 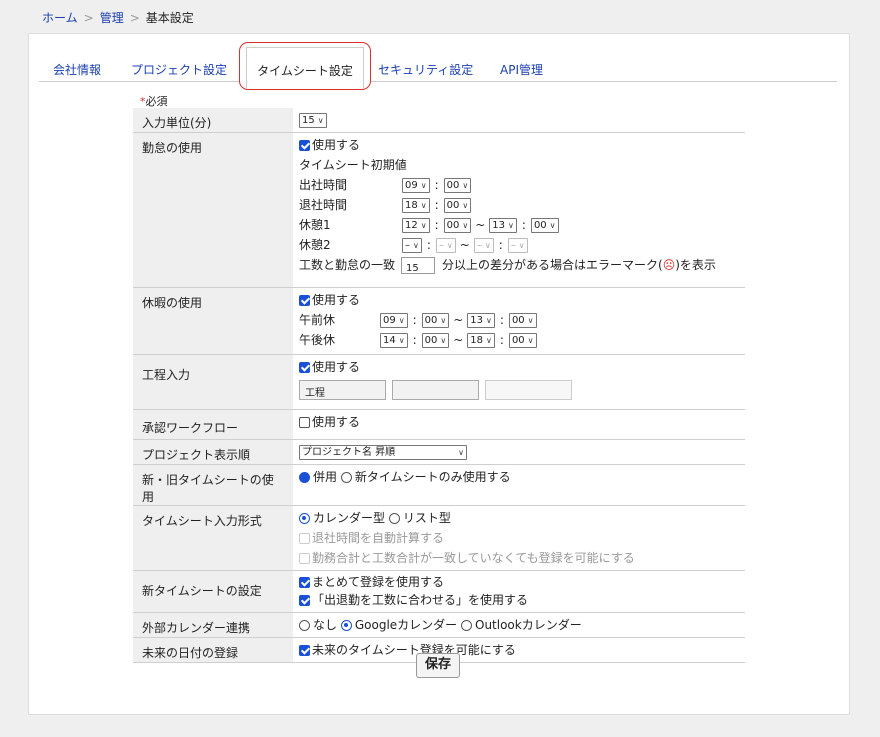 What do you see at coordinates (412, 245) in the screenshot?
I see `break2-from-hour-select: – ∨` at bounding box center [412, 245].